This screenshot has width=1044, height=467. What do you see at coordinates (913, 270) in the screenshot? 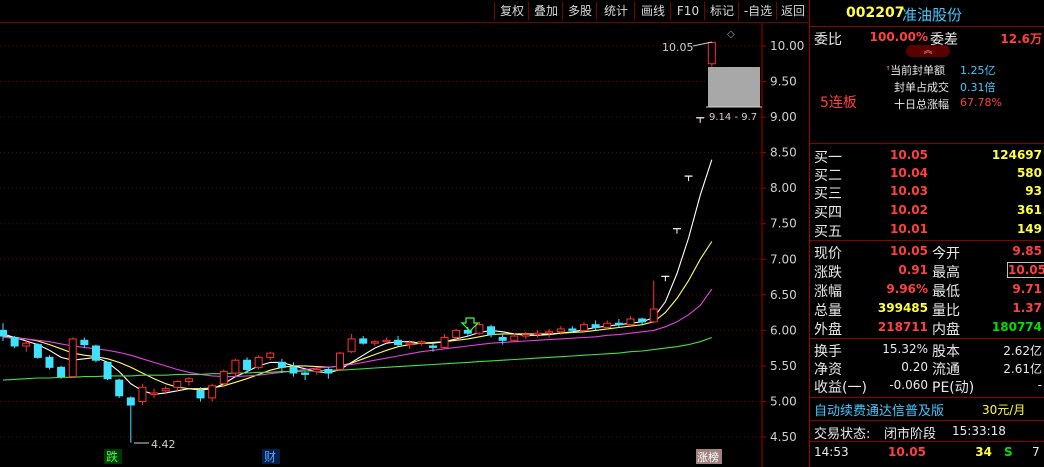
I see `chg-value: 0.91` at bounding box center [913, 270].